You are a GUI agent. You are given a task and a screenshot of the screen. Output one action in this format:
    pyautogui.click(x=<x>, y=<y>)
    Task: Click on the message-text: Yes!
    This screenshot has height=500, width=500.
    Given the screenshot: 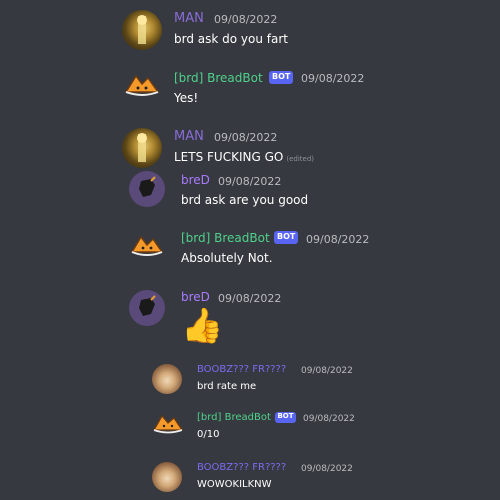 What is the action you would take?
    pyautogui.click(x=186, y=98)
    